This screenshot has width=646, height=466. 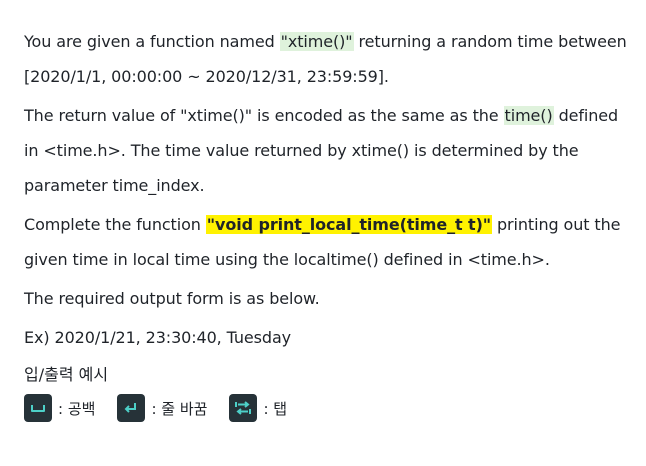 What do you see at coordinates (66, 374) in the screenshot?
I see `io-example-title: 입/출력 예시` at bounding box center [66, 374].